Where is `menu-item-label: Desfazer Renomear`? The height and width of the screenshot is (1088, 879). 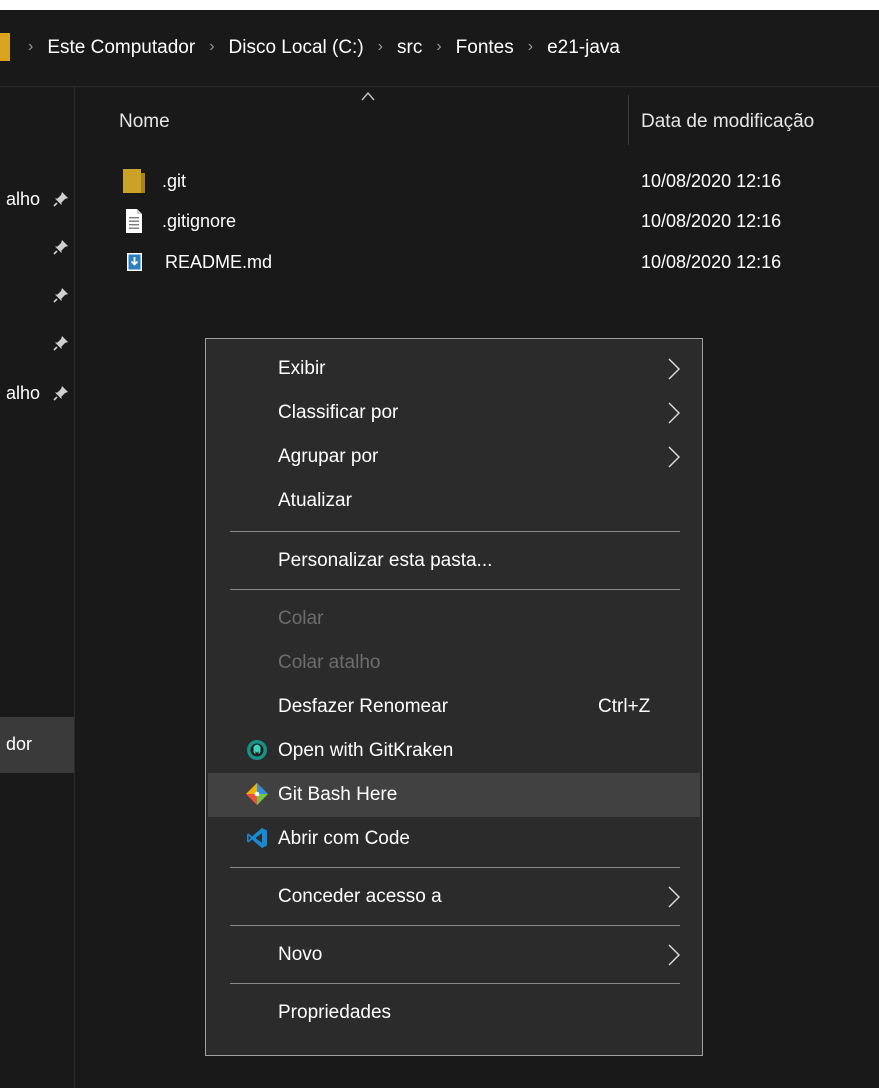 menu-item-label: Desfazer Renomear is located at coordinates (363, 706).